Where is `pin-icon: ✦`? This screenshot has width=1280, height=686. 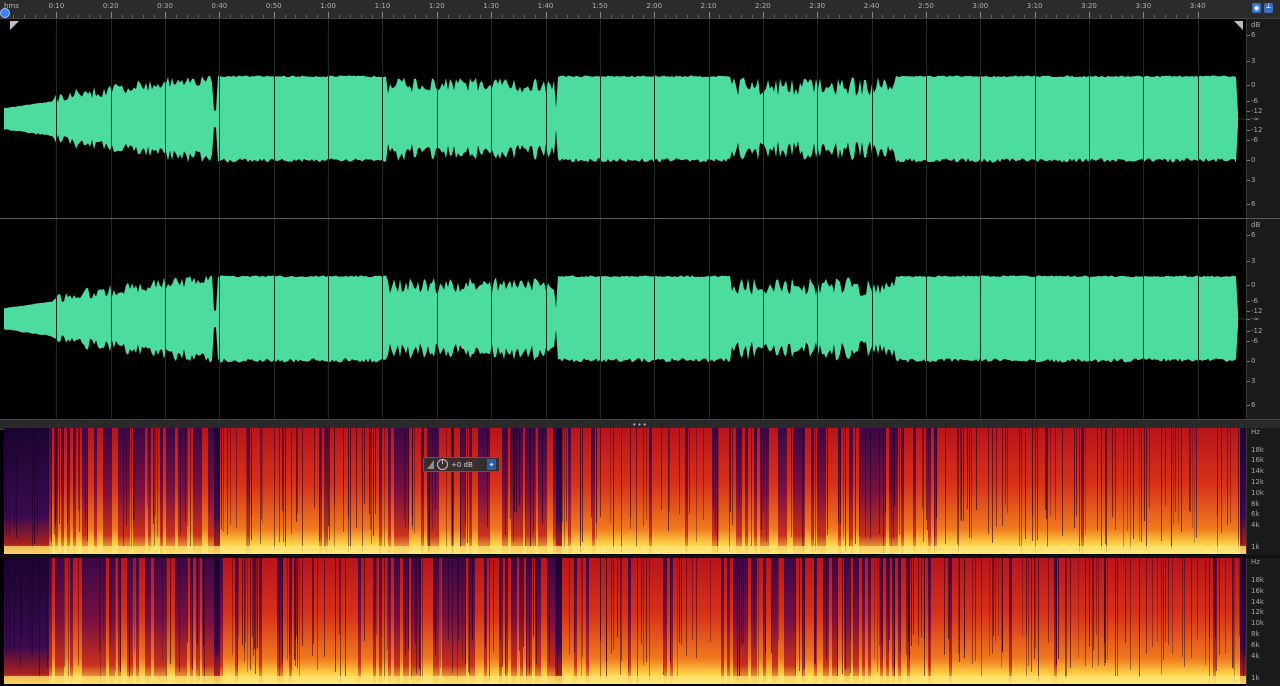 pin-icon: ✦ is located at coordinates (491, 464).